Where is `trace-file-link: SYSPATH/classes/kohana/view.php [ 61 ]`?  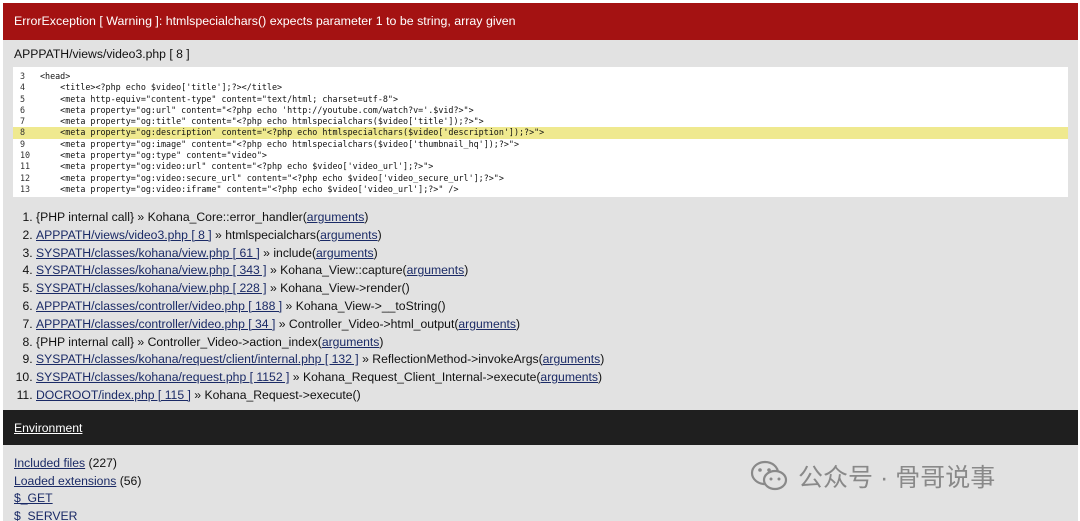 trace-file-link: SYSPATH/classes/kohana/view.php [ 61 ] is located at coordinates (148, 253).